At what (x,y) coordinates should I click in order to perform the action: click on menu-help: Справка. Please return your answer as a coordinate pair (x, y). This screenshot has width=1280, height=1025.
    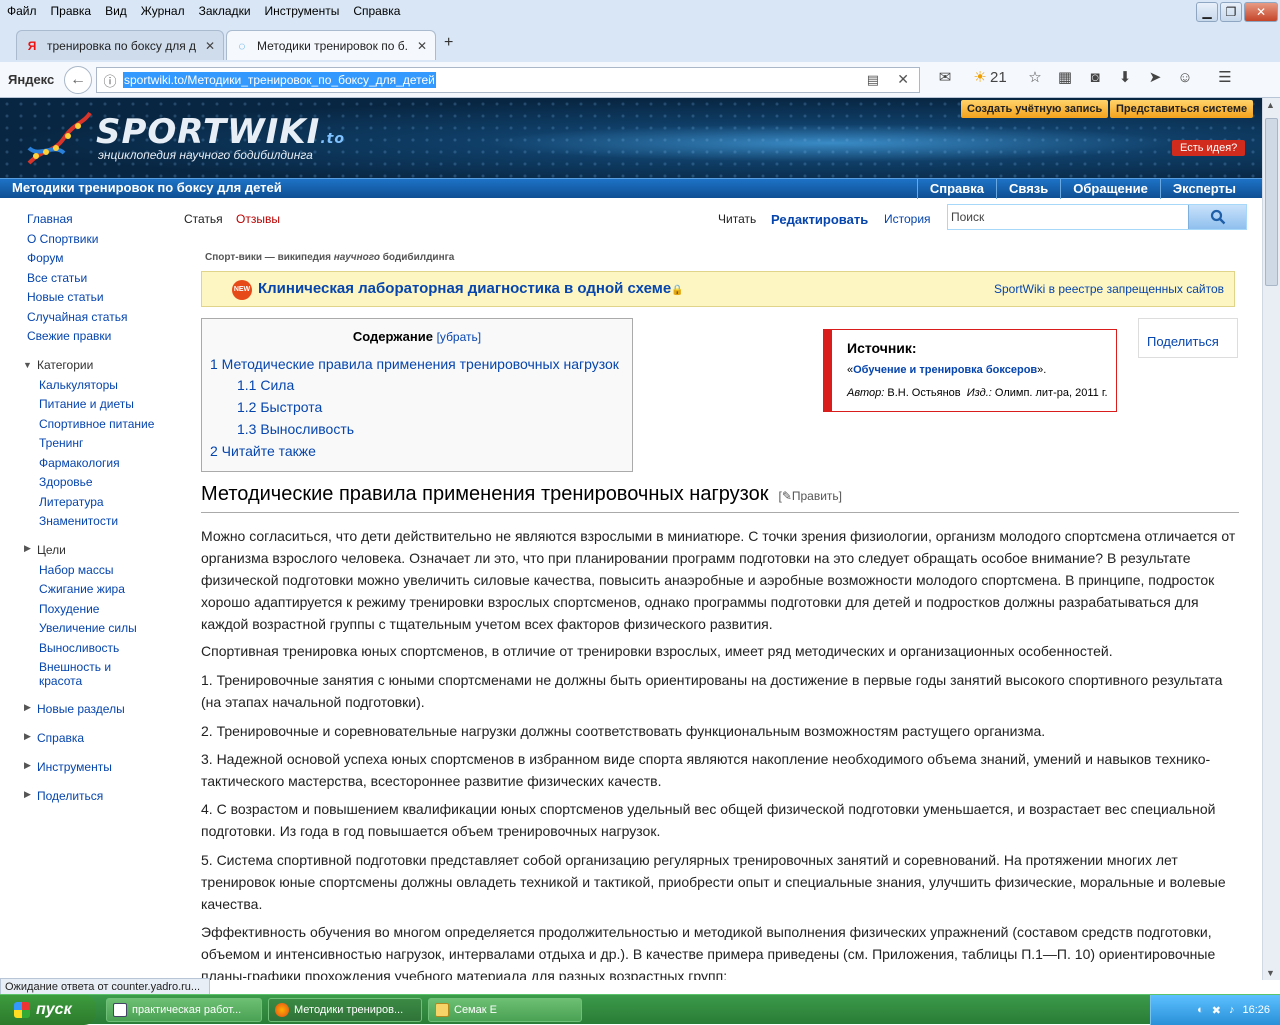
    Looking at the image, I should click on (376, 11).